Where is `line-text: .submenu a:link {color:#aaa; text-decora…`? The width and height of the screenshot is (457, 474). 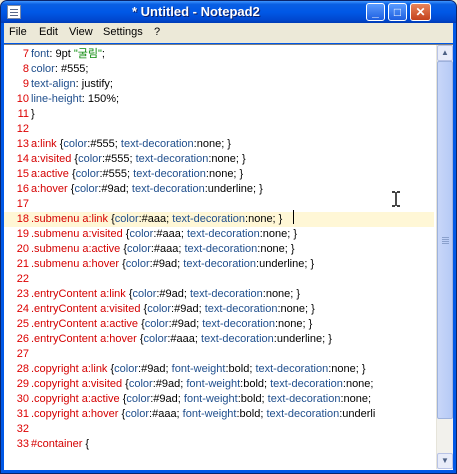
line-text: .submenu a:link {color:#aaa; text-decora… is located at coordinates (156, 219).